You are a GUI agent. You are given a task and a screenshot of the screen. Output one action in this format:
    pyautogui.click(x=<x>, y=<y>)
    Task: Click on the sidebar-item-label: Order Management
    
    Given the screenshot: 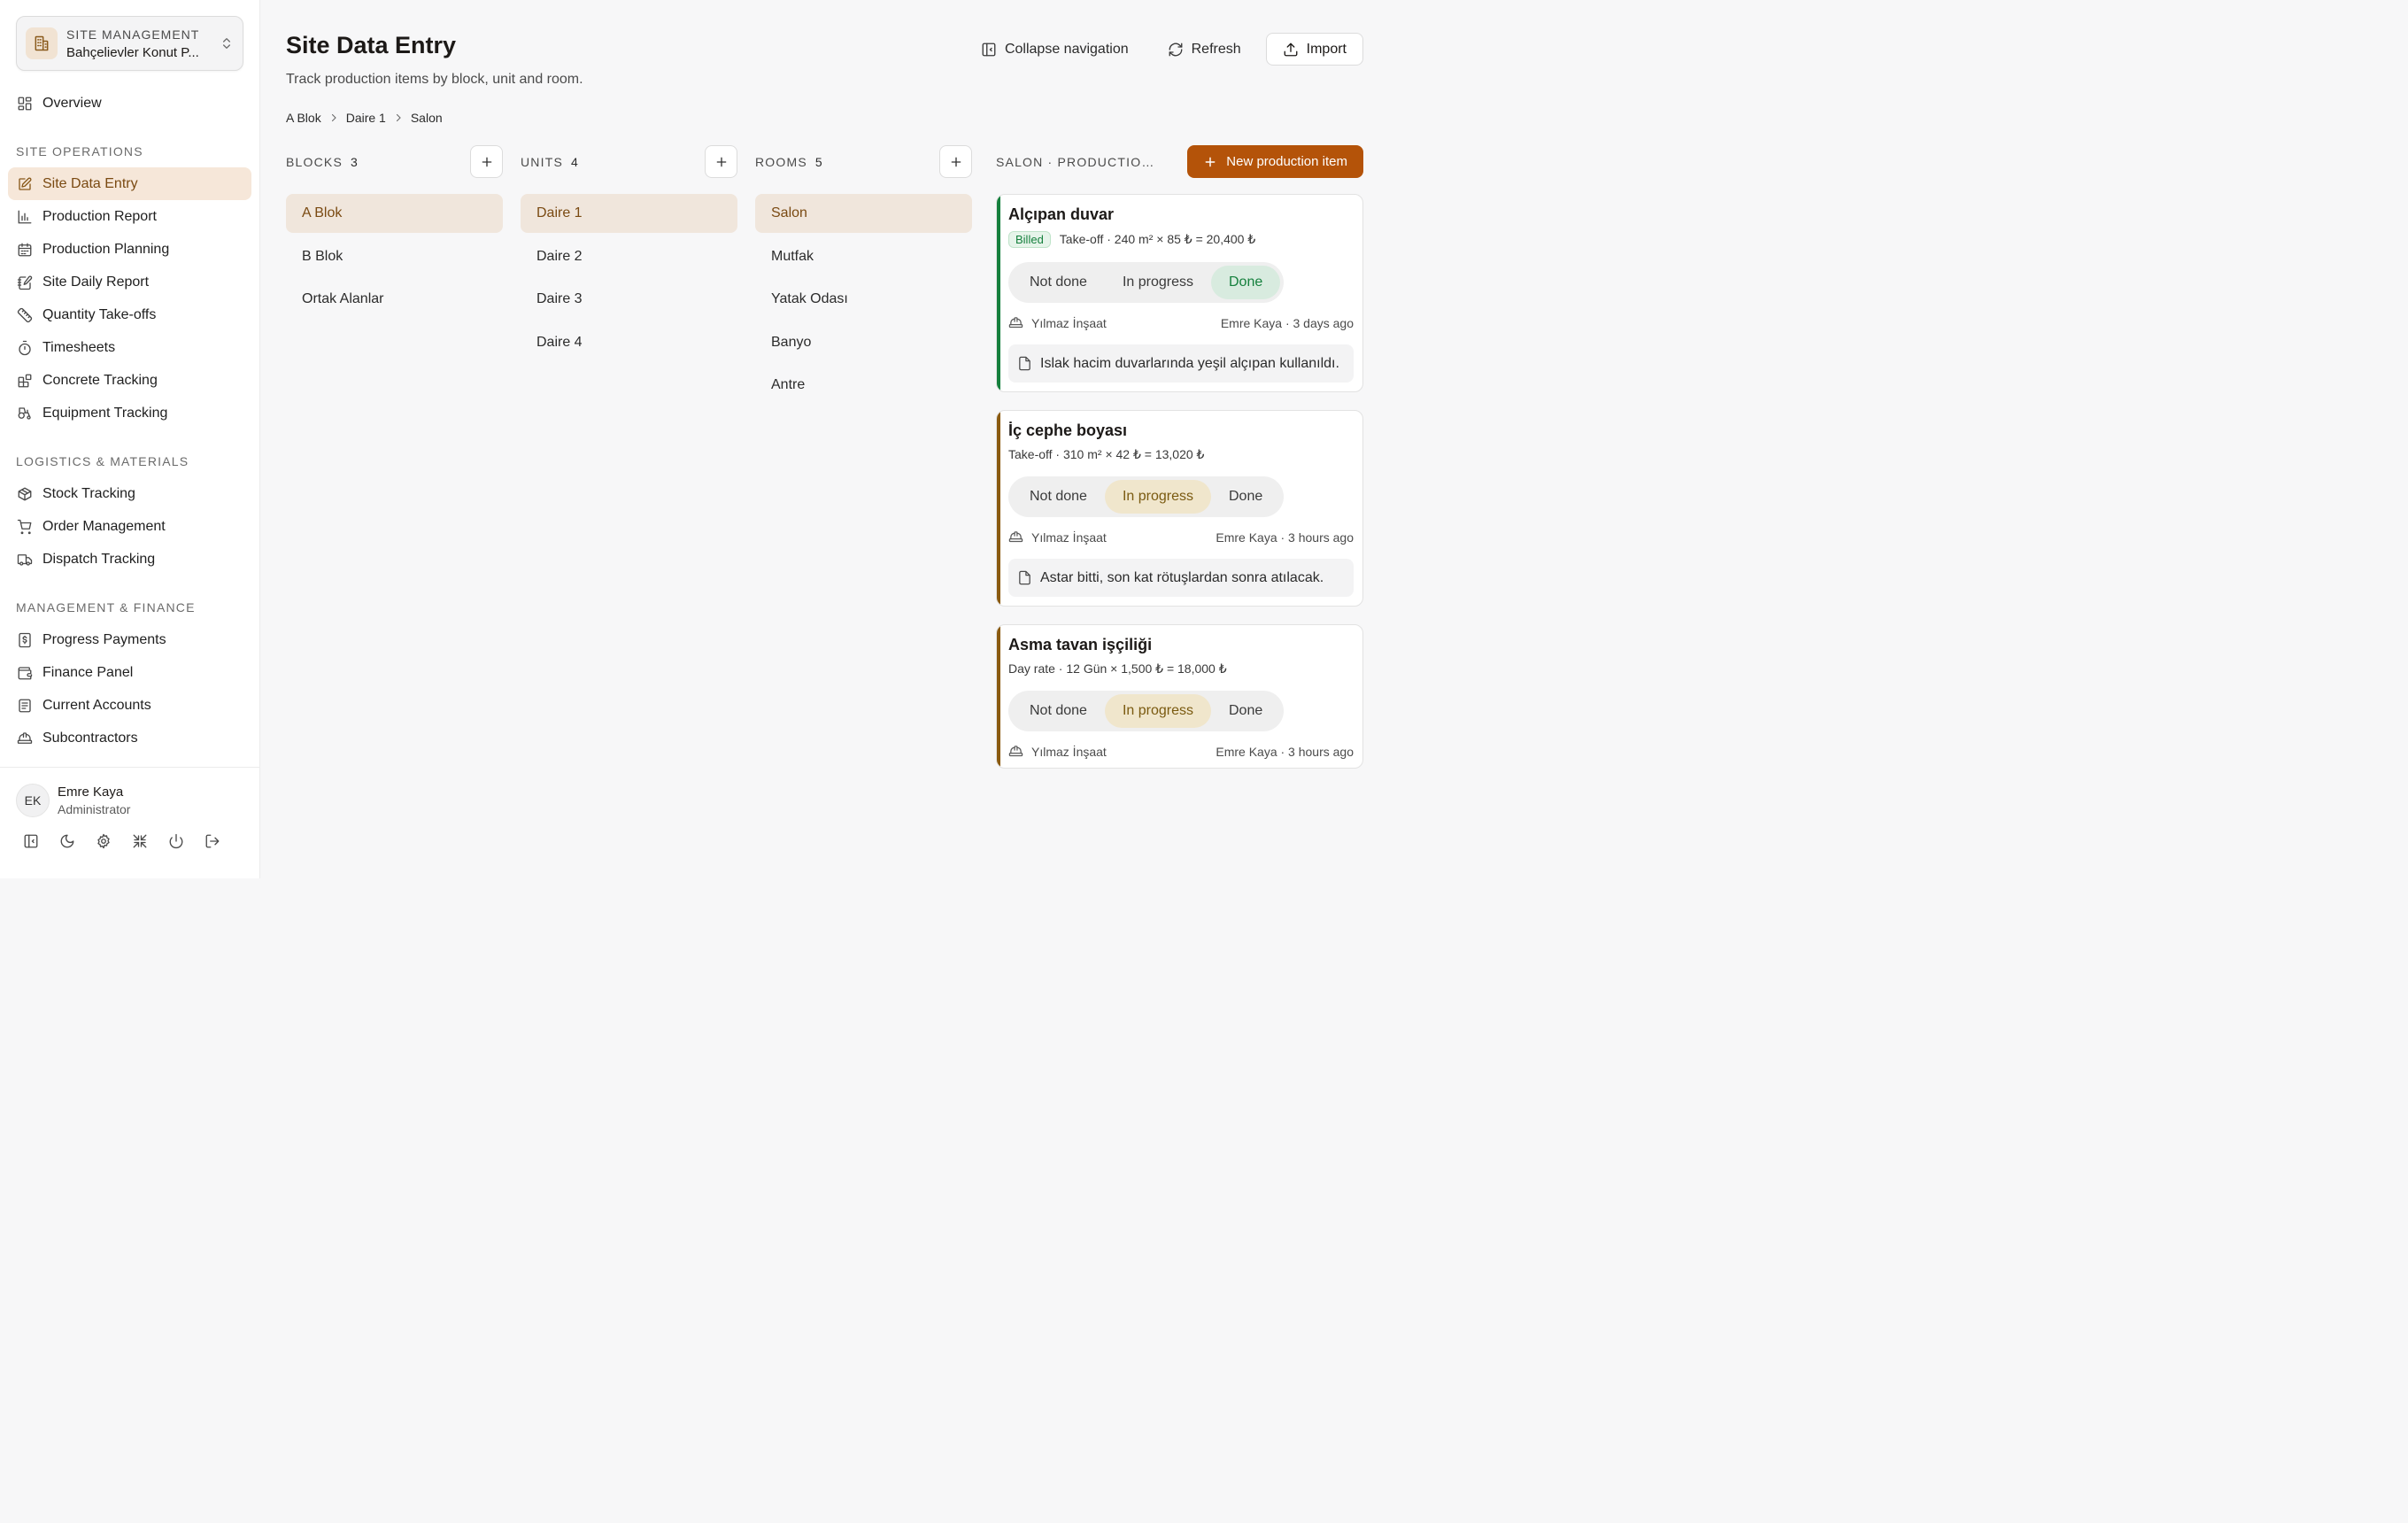 What is the action you would take?
    pyautogui.click(x=104, y=526)
    